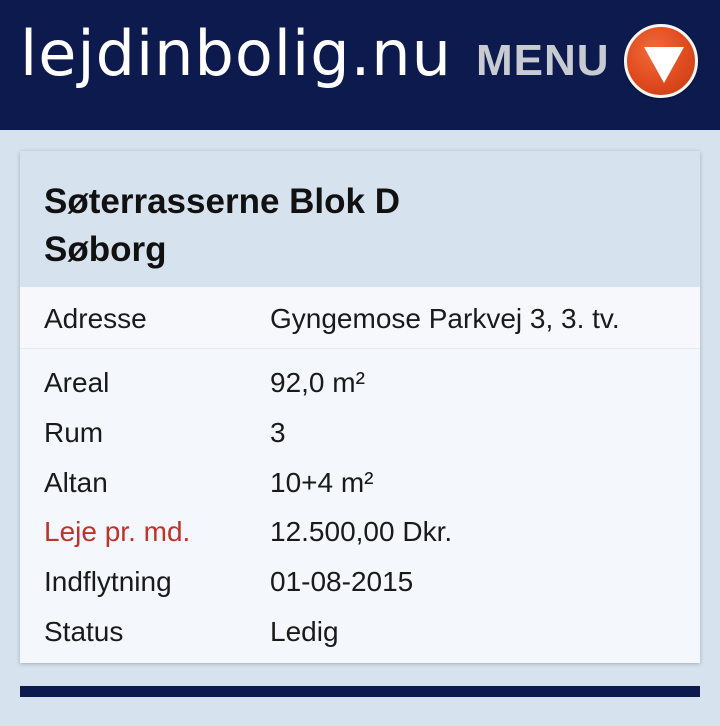 The image size is (720, 726). I want to click on detail-value: 92,0 m², so click(317, 382).